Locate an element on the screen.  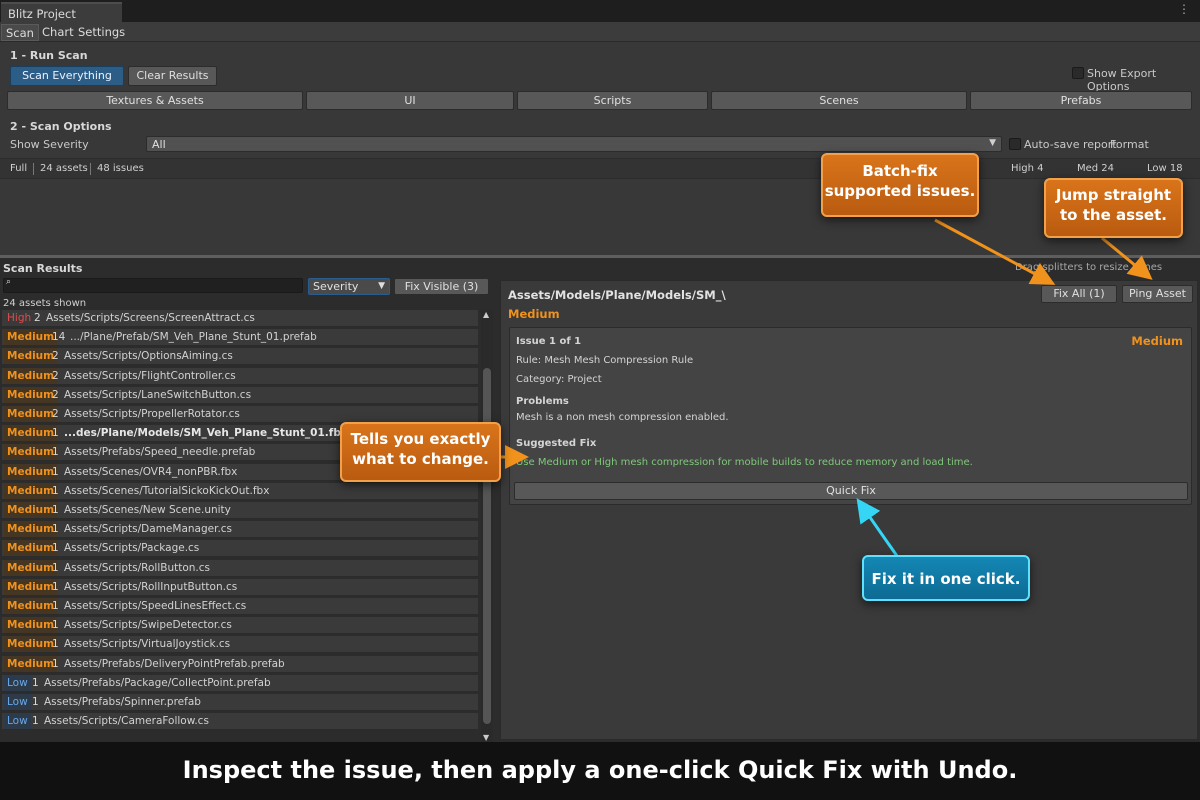
arrow-to-fix-all is located at coordinates (995, 251).